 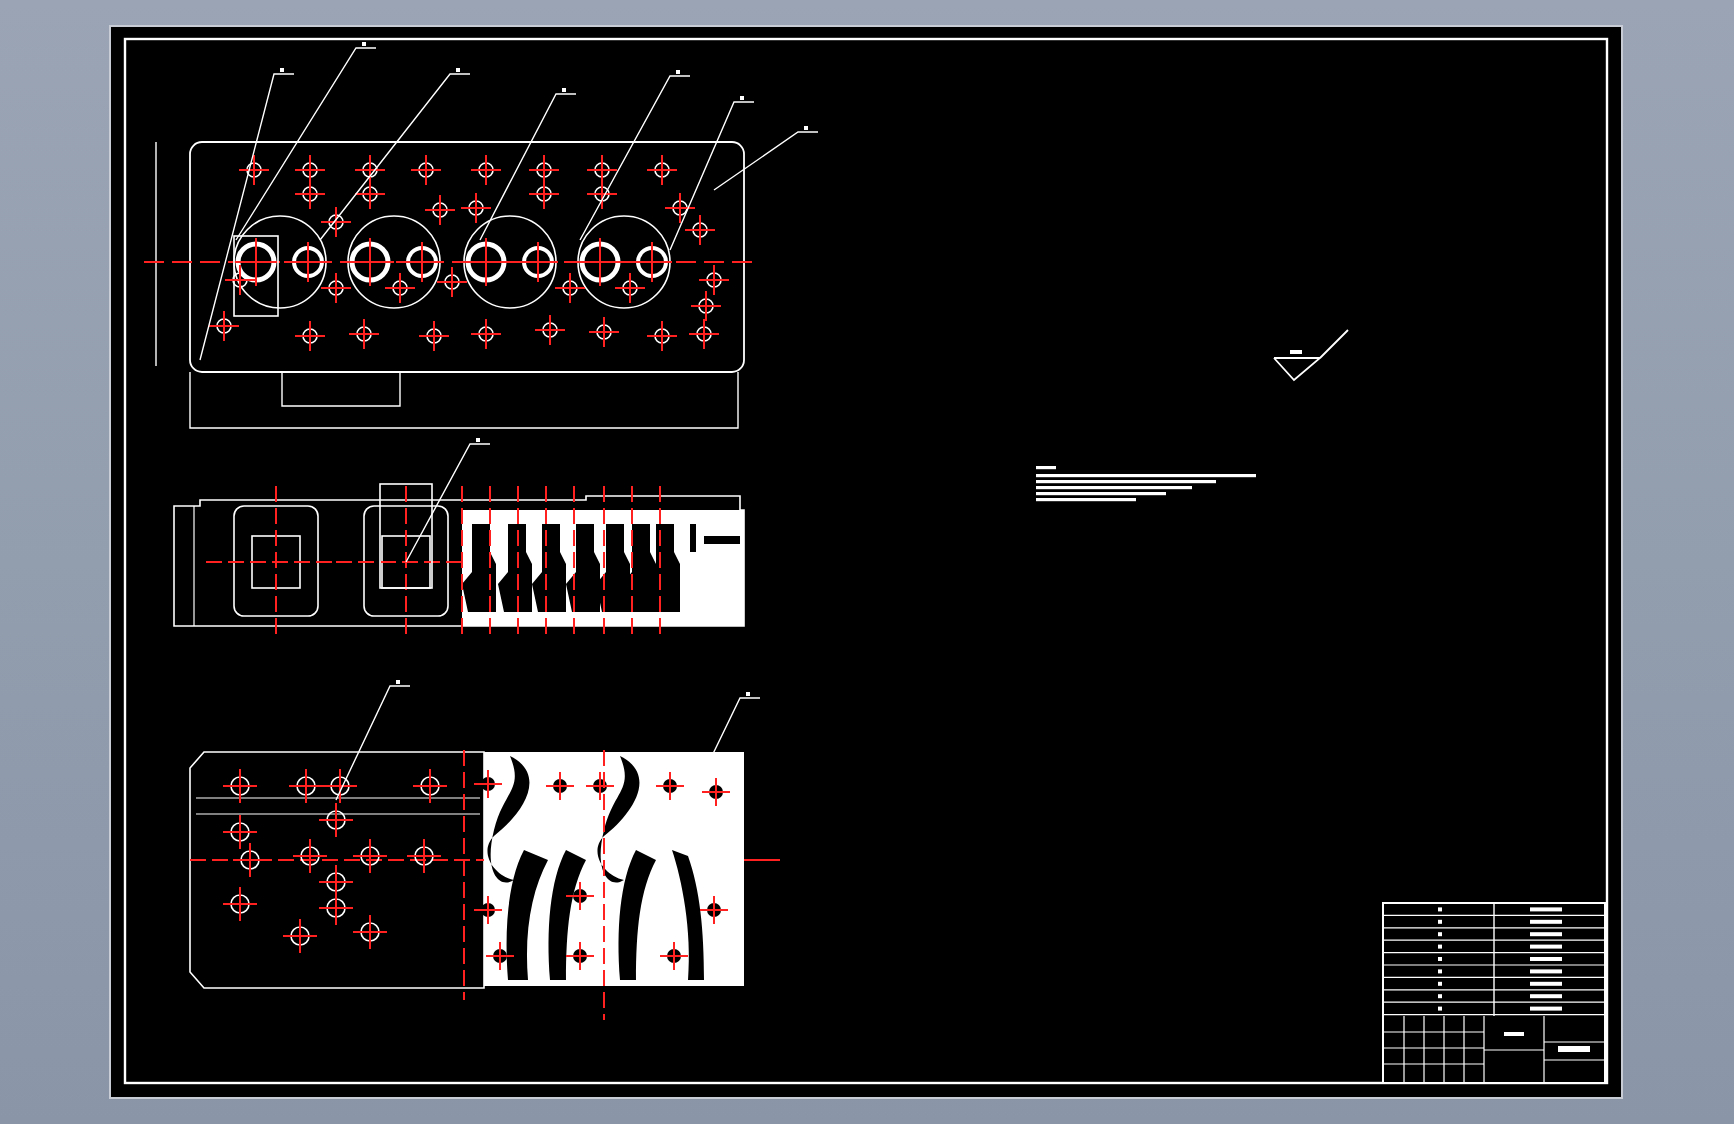 I want to click on roughness-symbol-icon, so click(x=1311, y=355).